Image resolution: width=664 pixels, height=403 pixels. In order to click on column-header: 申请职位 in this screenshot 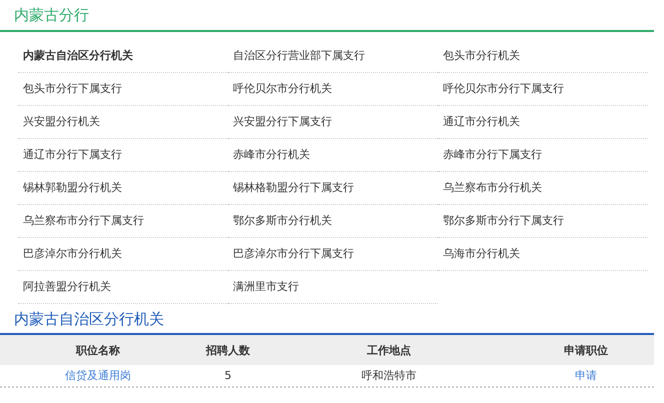, I will do `click(586, 350)`.